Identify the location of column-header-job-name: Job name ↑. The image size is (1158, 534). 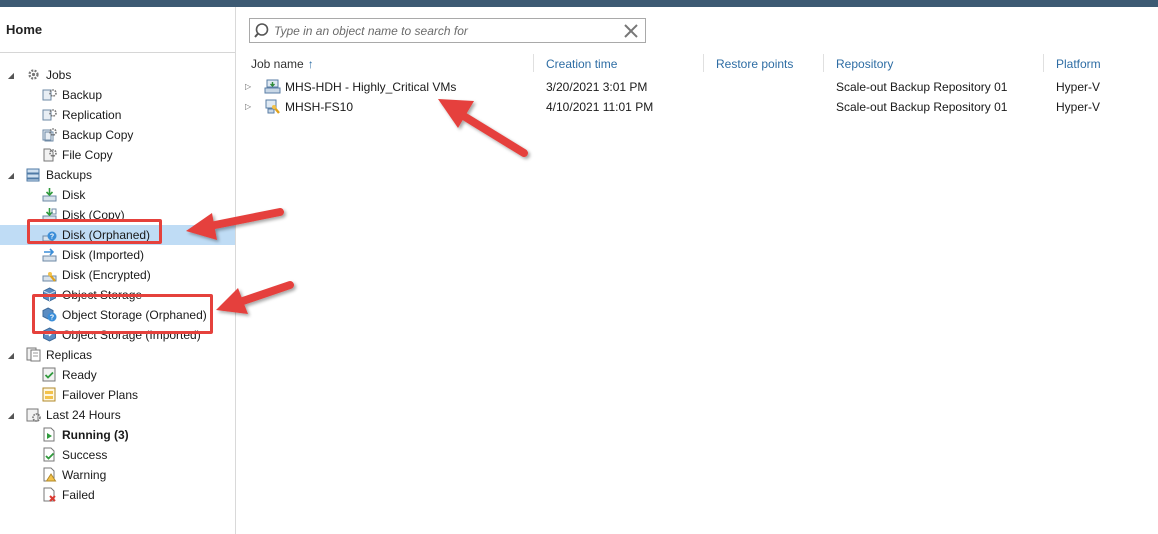
(282, 65).